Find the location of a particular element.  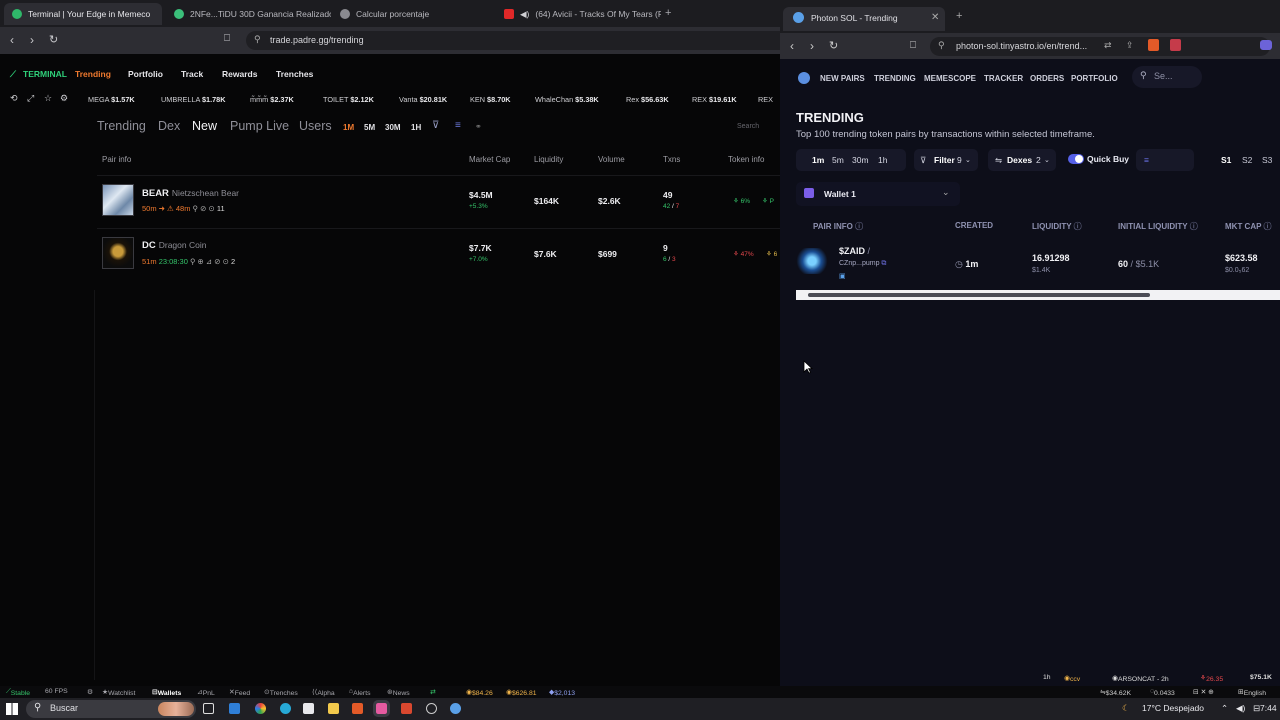

timeframe-30m: 30m is located at coordinates (860, 160).